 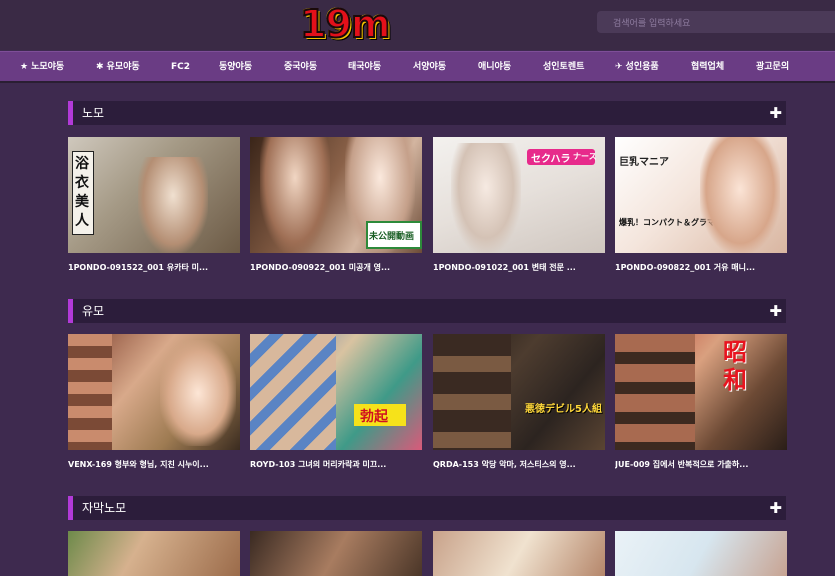 I want to click on star-icon: ★, so click(x=24, y=67).